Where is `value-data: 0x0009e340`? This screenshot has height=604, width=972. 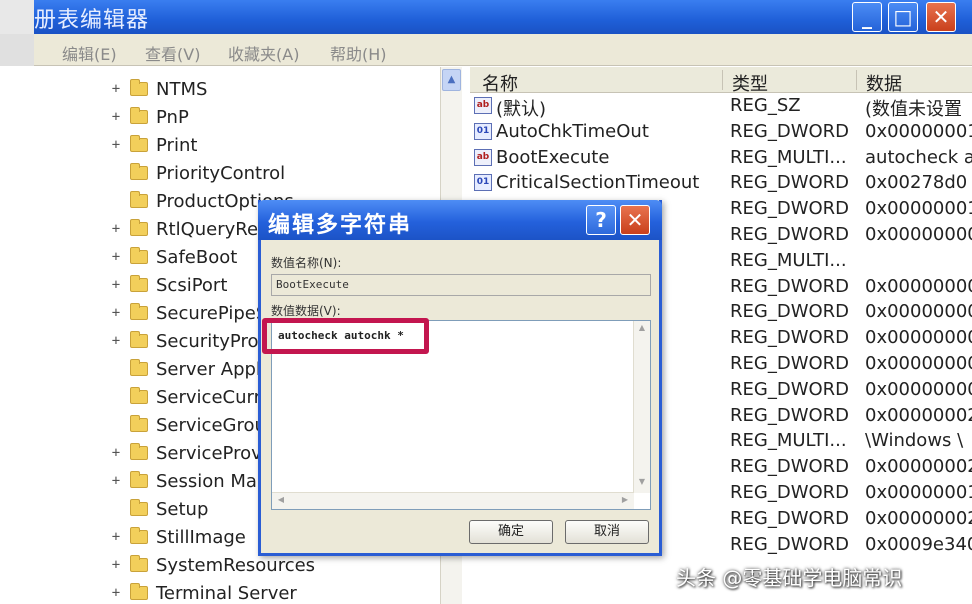 value-data: 0x0009e340 is located at coordinates (918, 544).